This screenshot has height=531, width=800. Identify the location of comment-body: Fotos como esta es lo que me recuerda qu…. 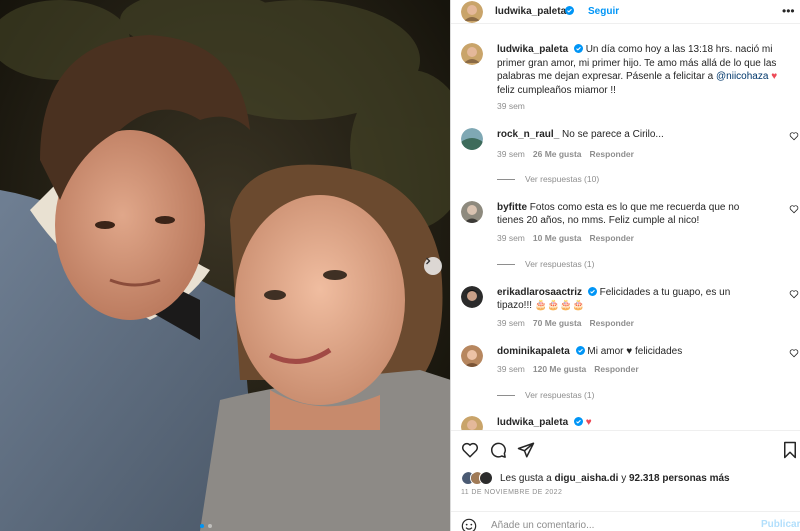
(618, 214).